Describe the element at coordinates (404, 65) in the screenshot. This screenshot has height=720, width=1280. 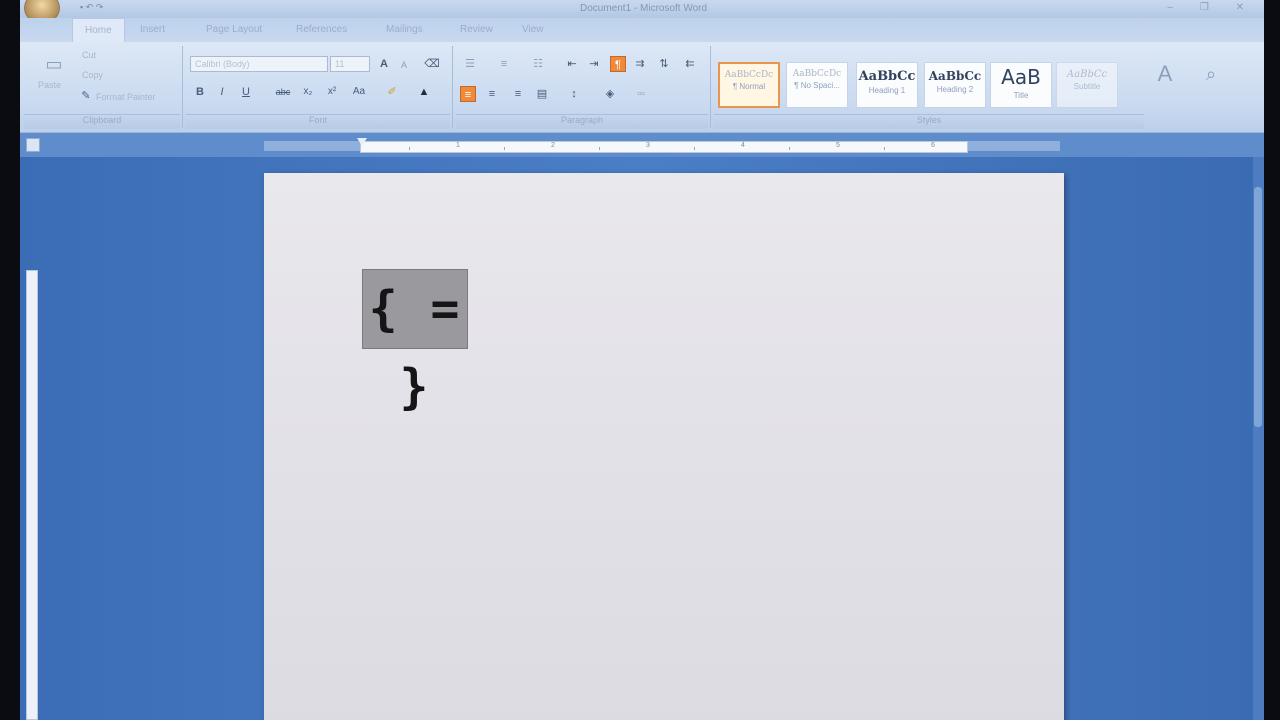
I see `shrink-font-button: A` at that location.